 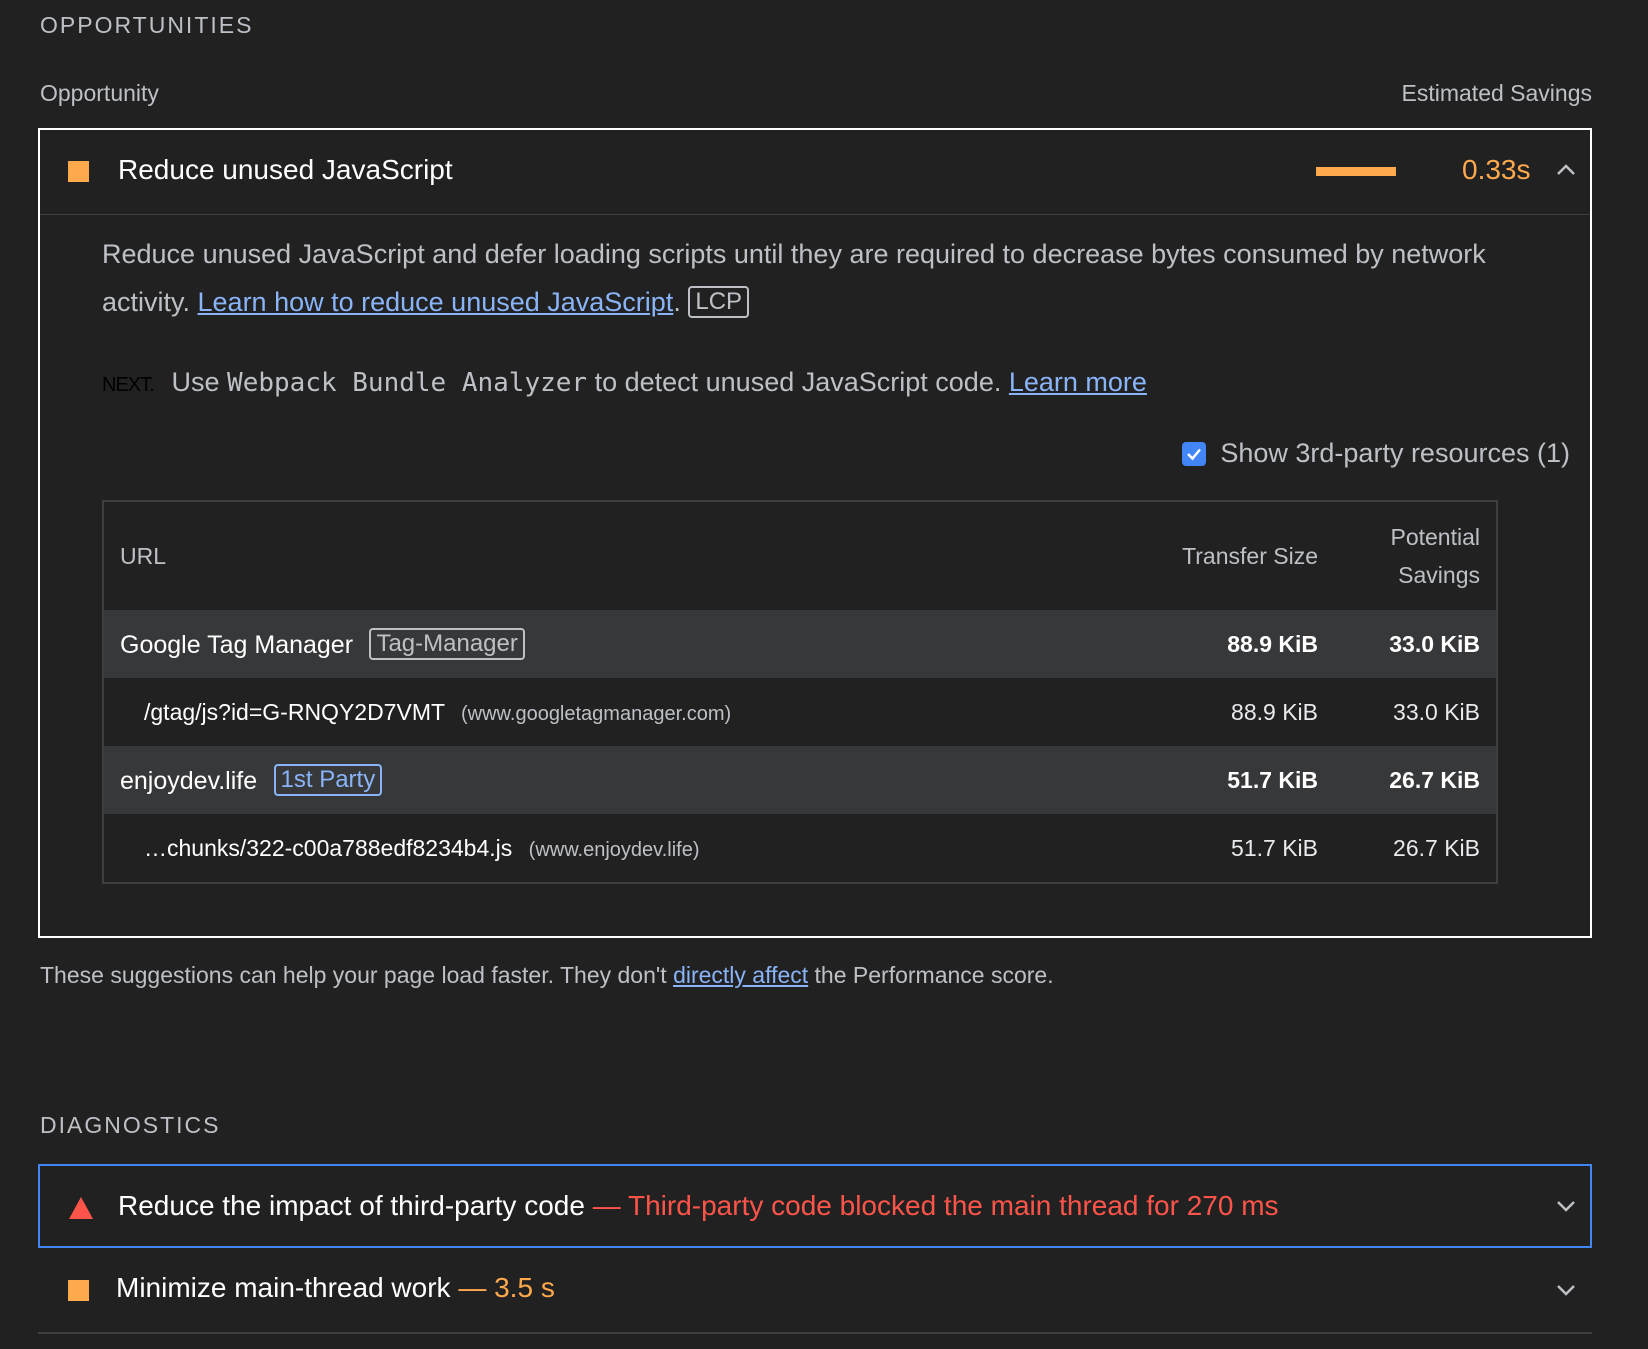 What do you see at coordinates (524, 1287) in the screenshot?
I see `diagnostic-detail: 3.5 s` at bounding box center [524, 1287].